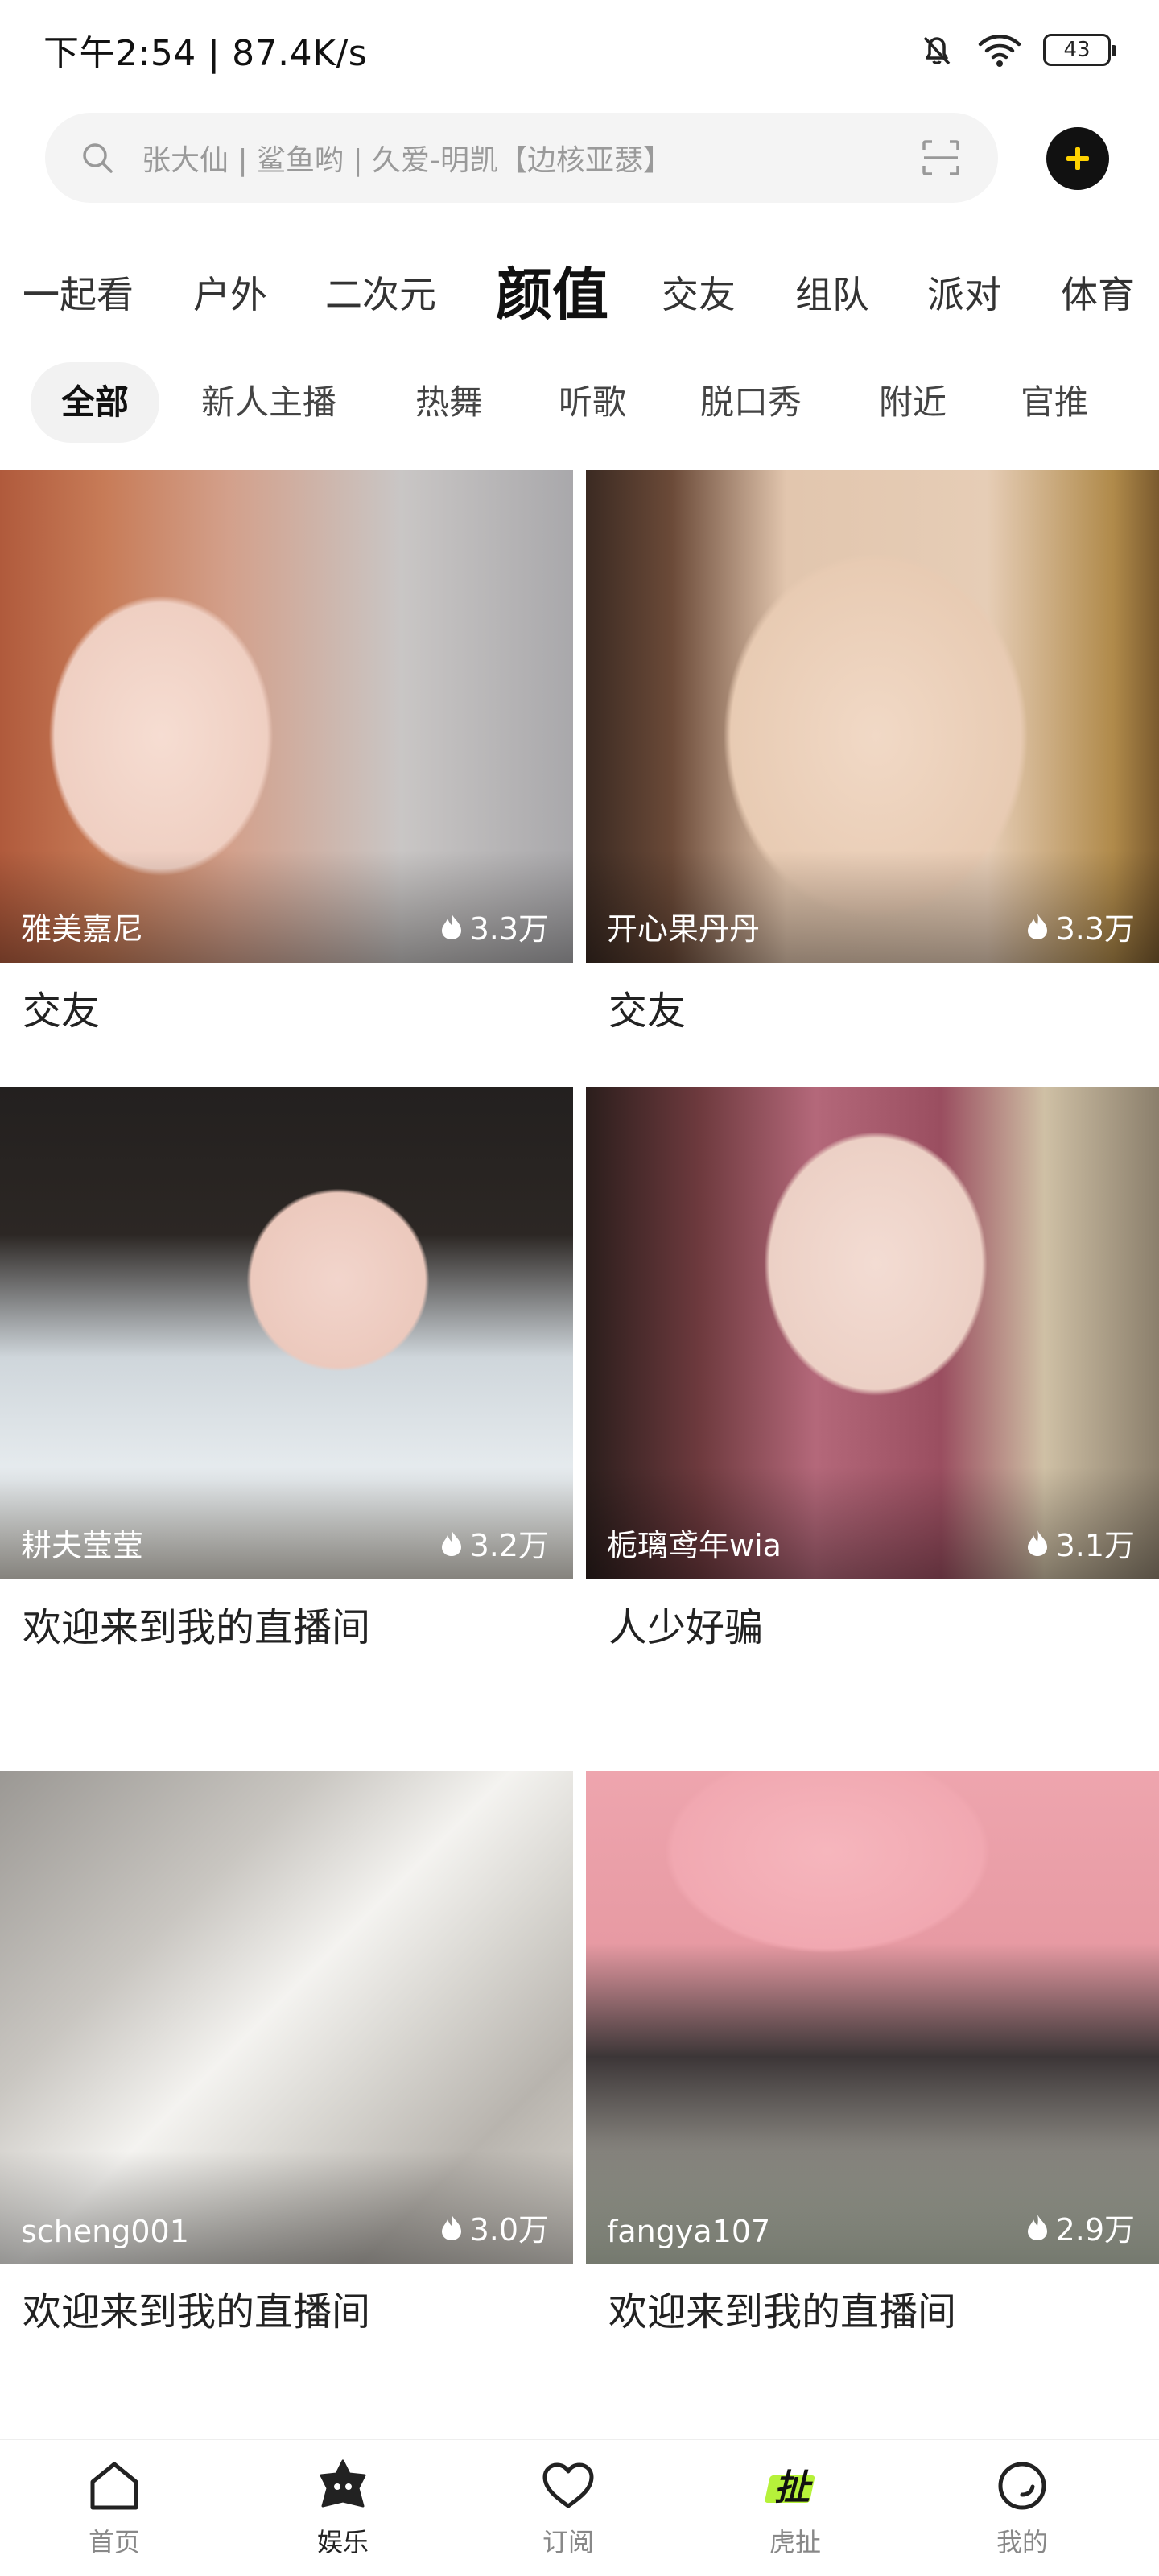 The height and width of the screenshot is (2576, 1159). Describe the element at coordinates (579, 48) in the screenshot. I see `status-bar: 下午2:54 | 87.4K/s 43` at that location.